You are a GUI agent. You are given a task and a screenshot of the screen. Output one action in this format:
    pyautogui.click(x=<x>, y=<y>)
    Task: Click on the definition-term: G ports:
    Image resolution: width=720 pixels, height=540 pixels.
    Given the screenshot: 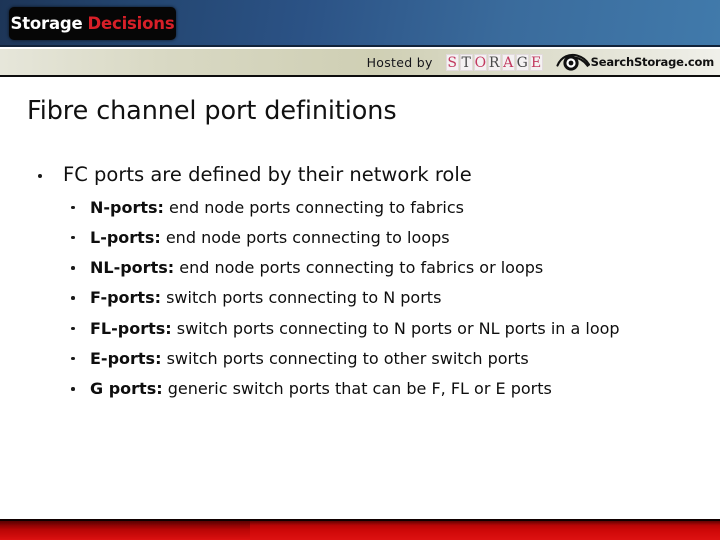 What is the action you would take?
    pyautogui.click(x=126, y=389)
    